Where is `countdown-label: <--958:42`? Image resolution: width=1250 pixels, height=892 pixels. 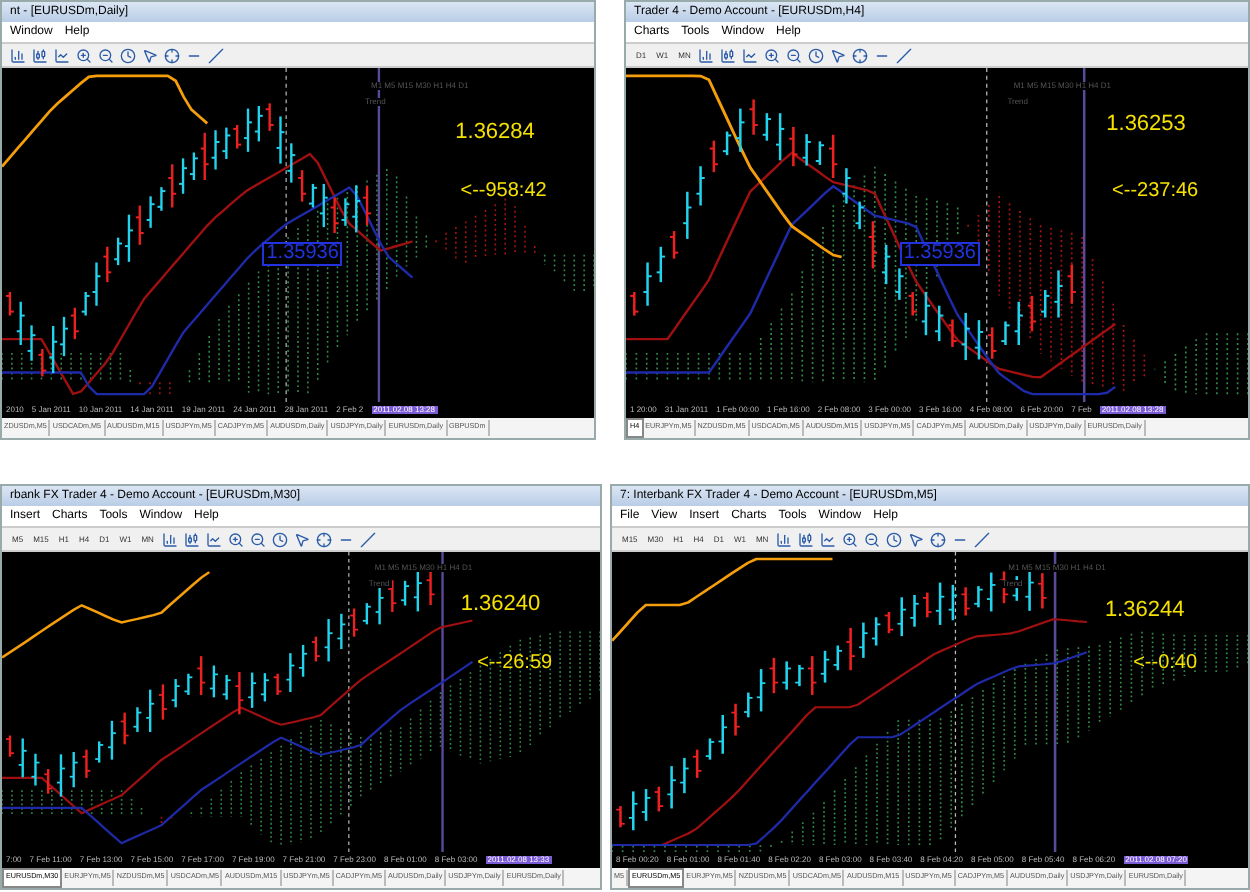
countdown-label: <--958:42 is located at coordinates (503, 191).